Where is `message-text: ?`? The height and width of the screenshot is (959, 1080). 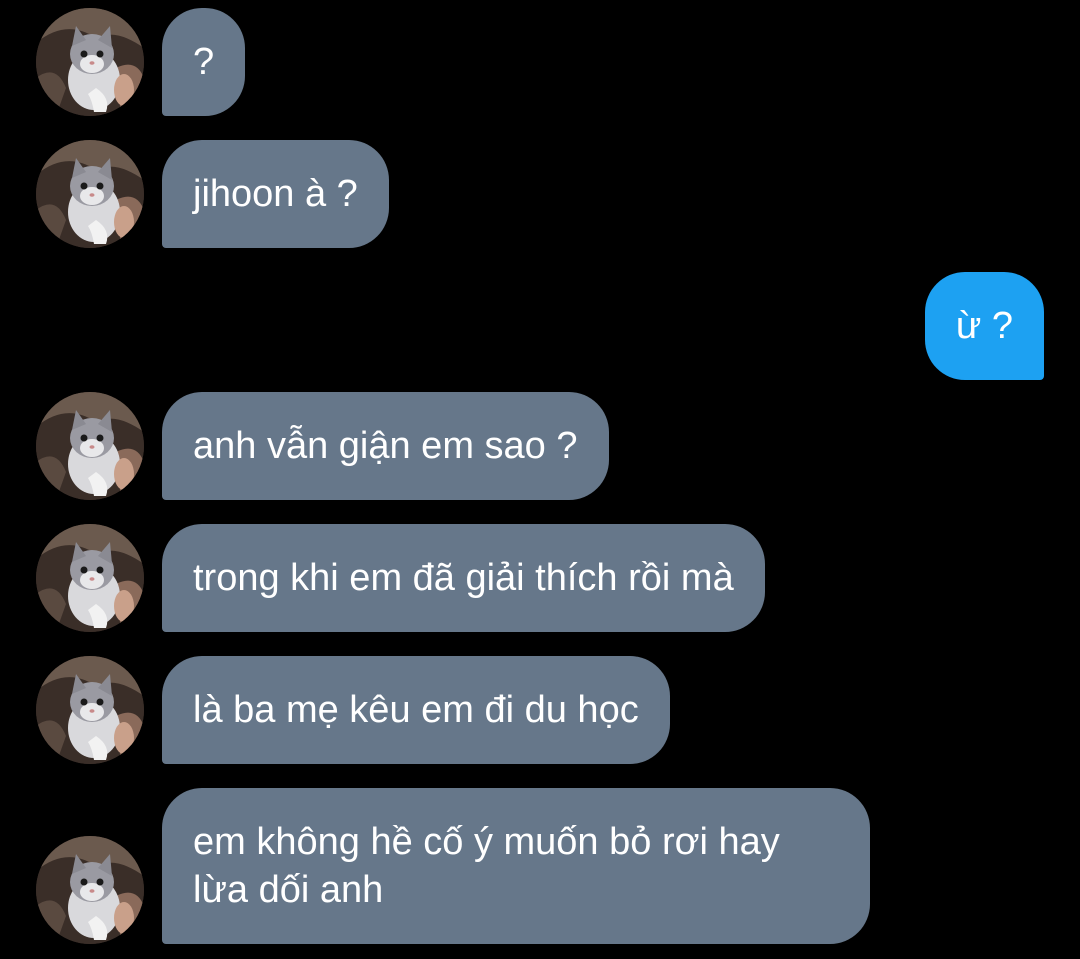
message-text: ? is located at coordinates (204, 62).